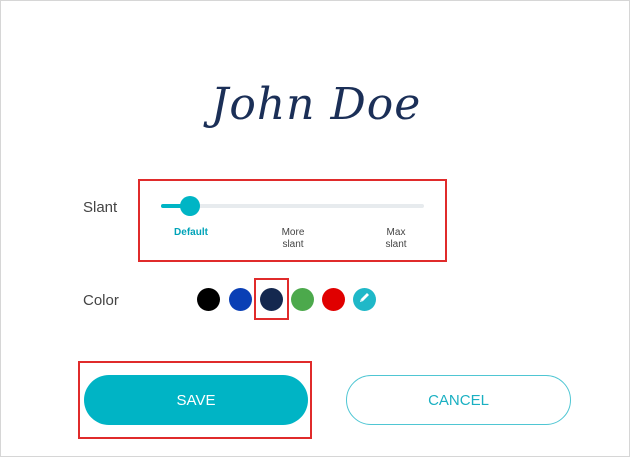  I want to click on slant-option-label: Default, so click(191, 232).